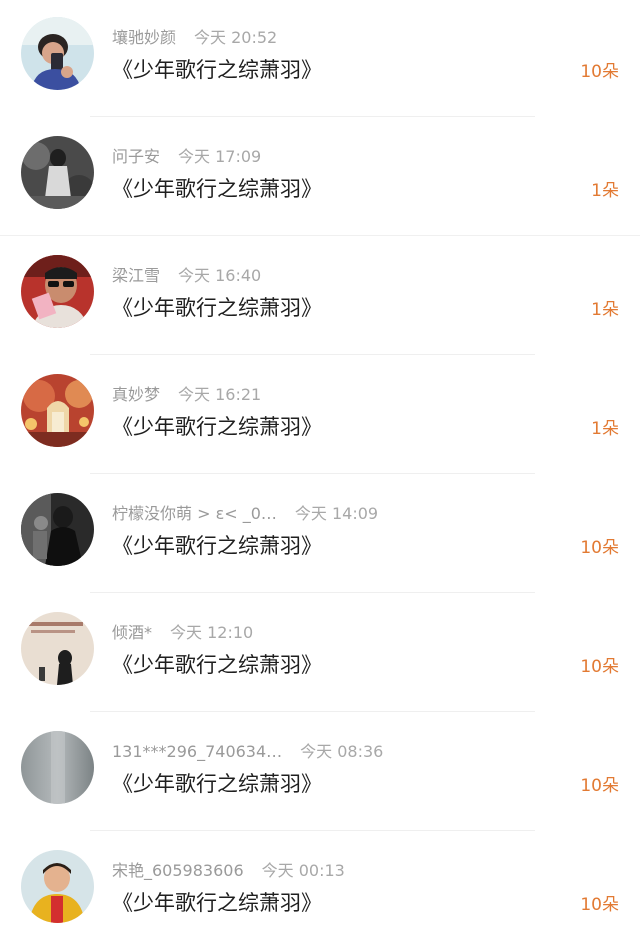 The height and width of the screenshot is (952, 640). What do you see at coordinates (220, 394) in the screenshot?
I see `timestamp: 今天 16:21` at bounding box center [220, 394].